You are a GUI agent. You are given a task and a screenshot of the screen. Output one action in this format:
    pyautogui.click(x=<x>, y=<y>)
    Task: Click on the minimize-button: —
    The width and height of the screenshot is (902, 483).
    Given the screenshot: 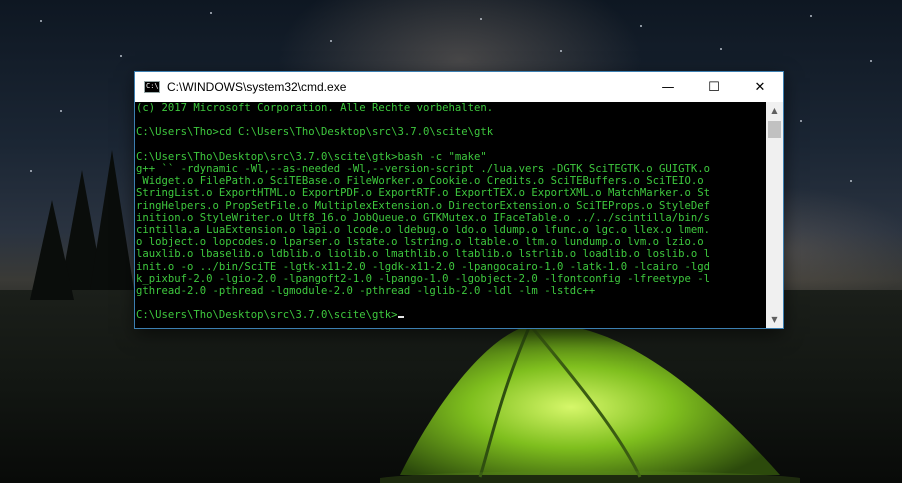 What is the action you would take?
    pyautogui.click(x=668, y=87)
    